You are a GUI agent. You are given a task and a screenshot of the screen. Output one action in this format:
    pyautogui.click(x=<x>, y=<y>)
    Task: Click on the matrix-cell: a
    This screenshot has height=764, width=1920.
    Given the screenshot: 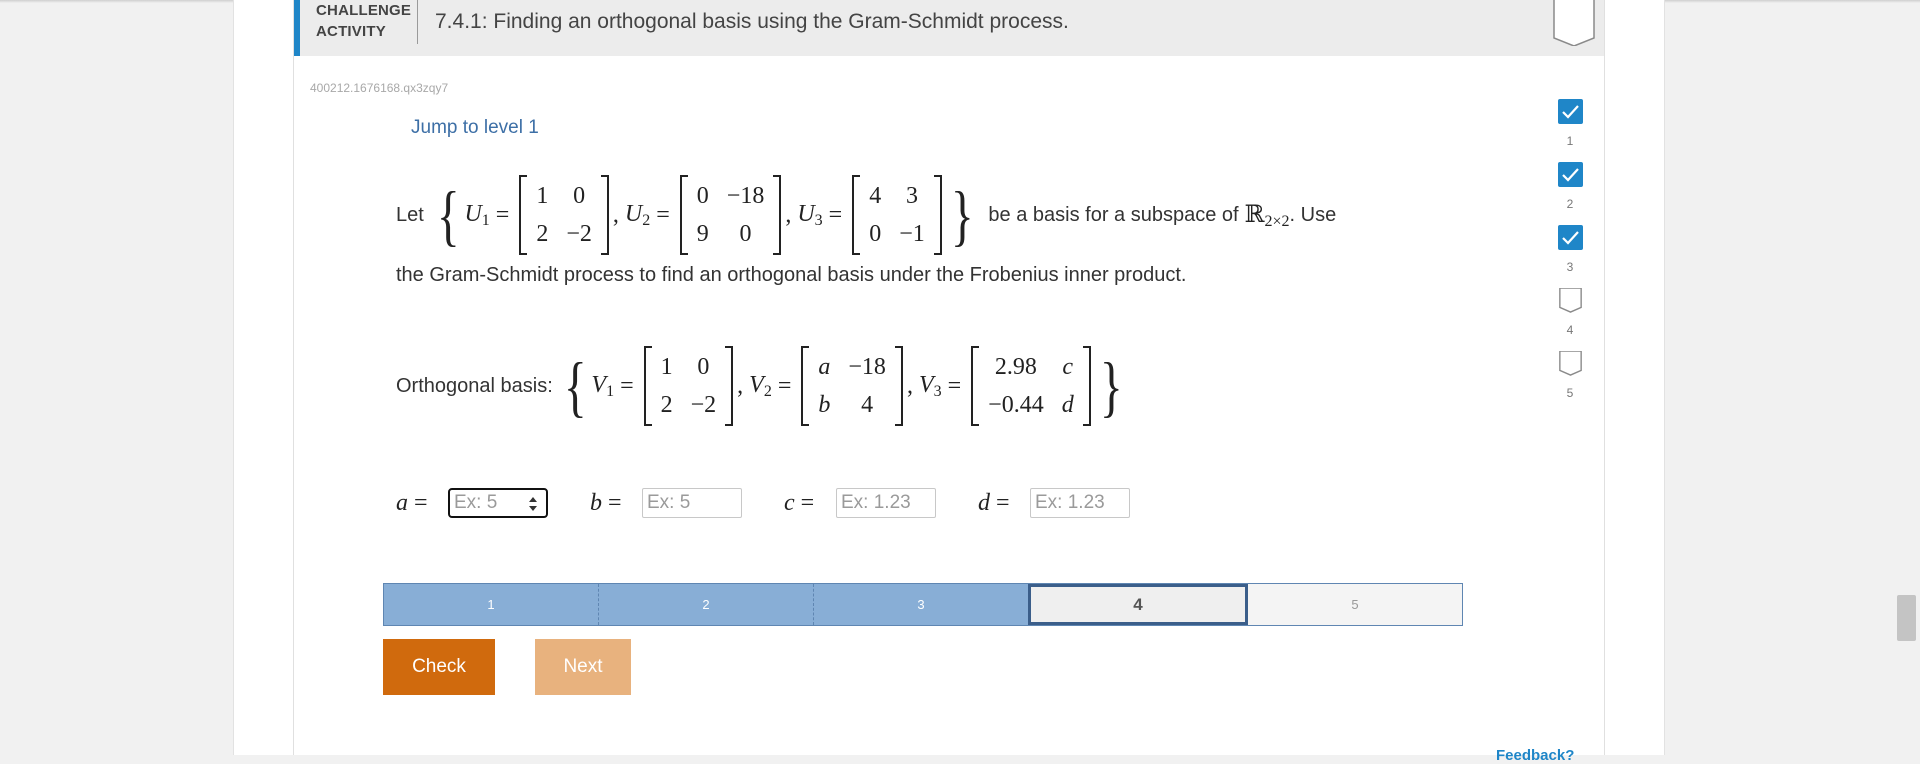 What is the action you would take?
    pyautogui.click(x=824, y=367)
    